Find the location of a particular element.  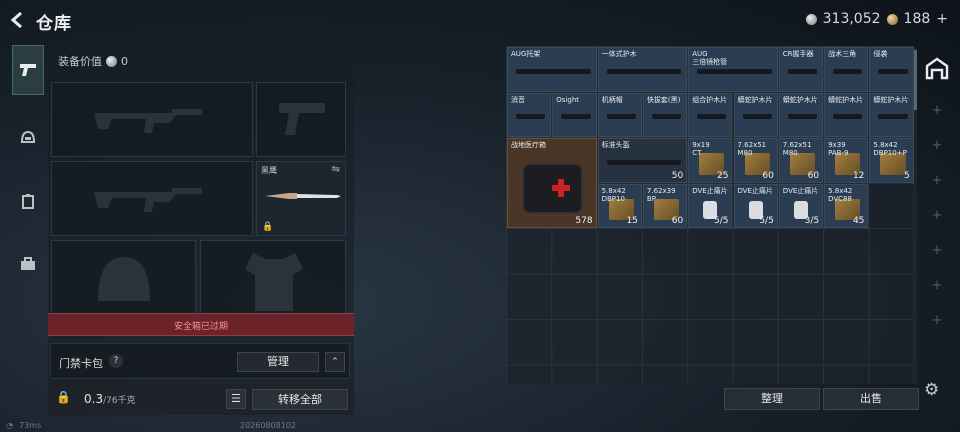

stash-item-name: 5.8x42 DBP10+P is located at coordinates (890, 149).